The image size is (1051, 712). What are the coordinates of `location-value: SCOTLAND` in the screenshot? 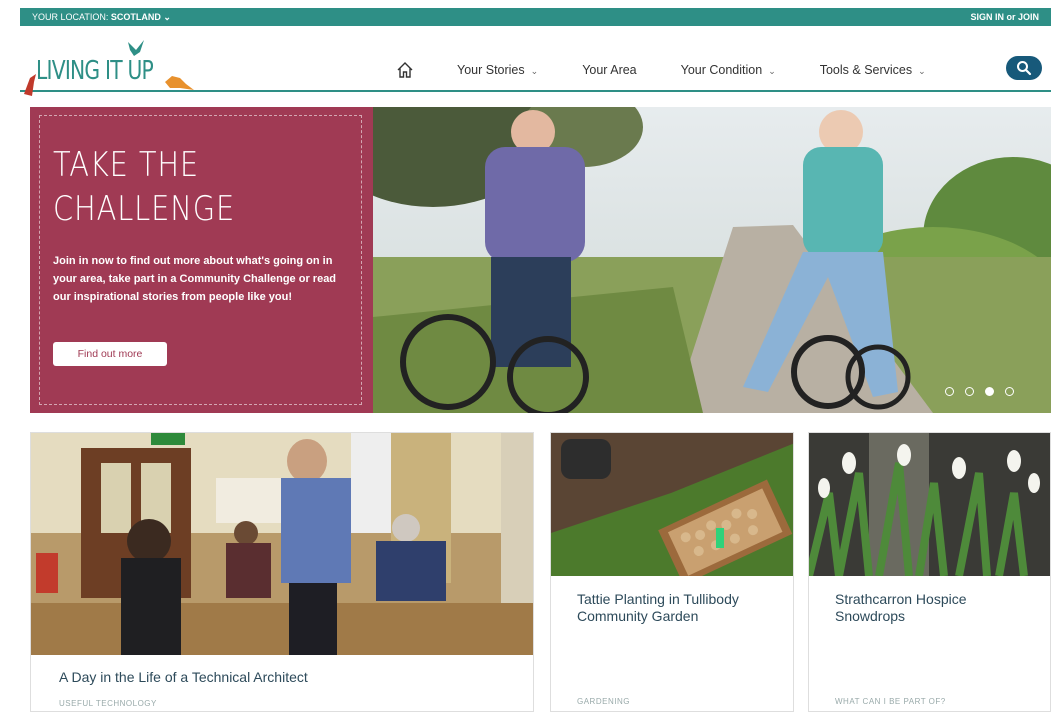 It's located at (135, 16).